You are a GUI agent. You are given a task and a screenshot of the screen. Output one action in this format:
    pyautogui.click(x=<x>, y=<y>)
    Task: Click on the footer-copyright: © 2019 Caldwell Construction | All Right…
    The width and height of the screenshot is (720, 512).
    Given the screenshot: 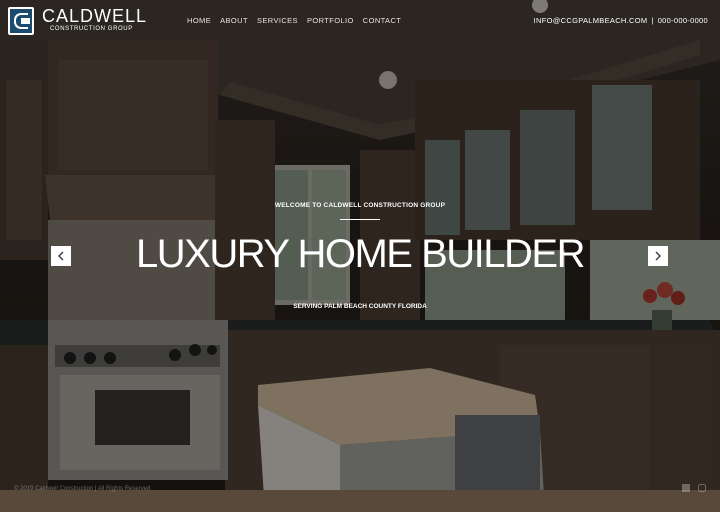 What is the action you would take?
    pyautogui.click(x=82, y=489)
    